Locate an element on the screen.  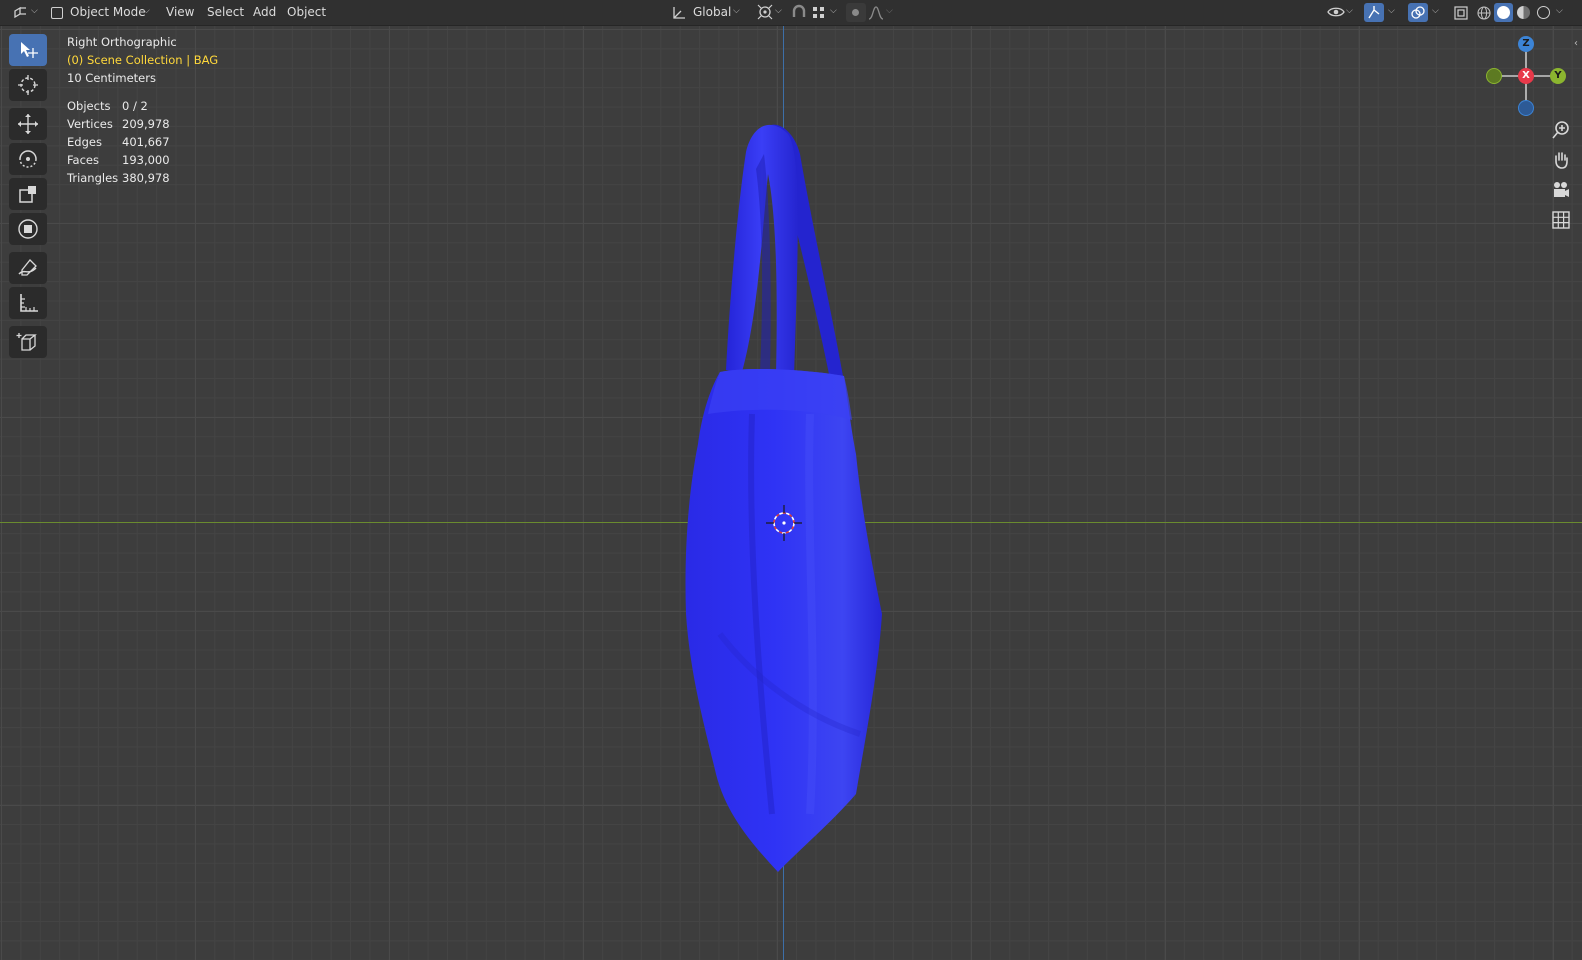
zoom-icon is located at coordinates (1560, 130).